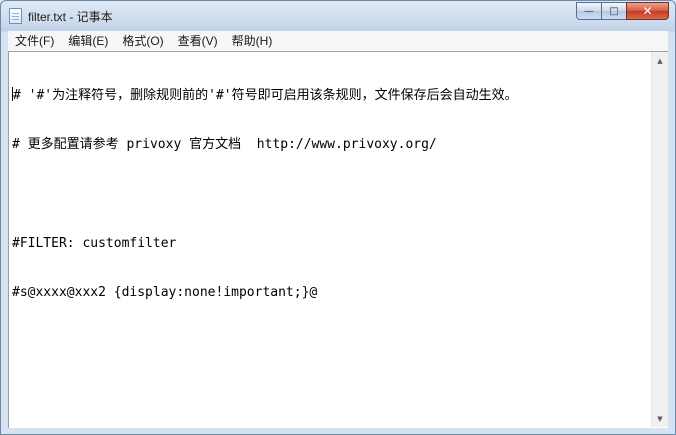 This screenshot has width=676, height=435. I want to click on maximize-icon: □, so click(614, 11).